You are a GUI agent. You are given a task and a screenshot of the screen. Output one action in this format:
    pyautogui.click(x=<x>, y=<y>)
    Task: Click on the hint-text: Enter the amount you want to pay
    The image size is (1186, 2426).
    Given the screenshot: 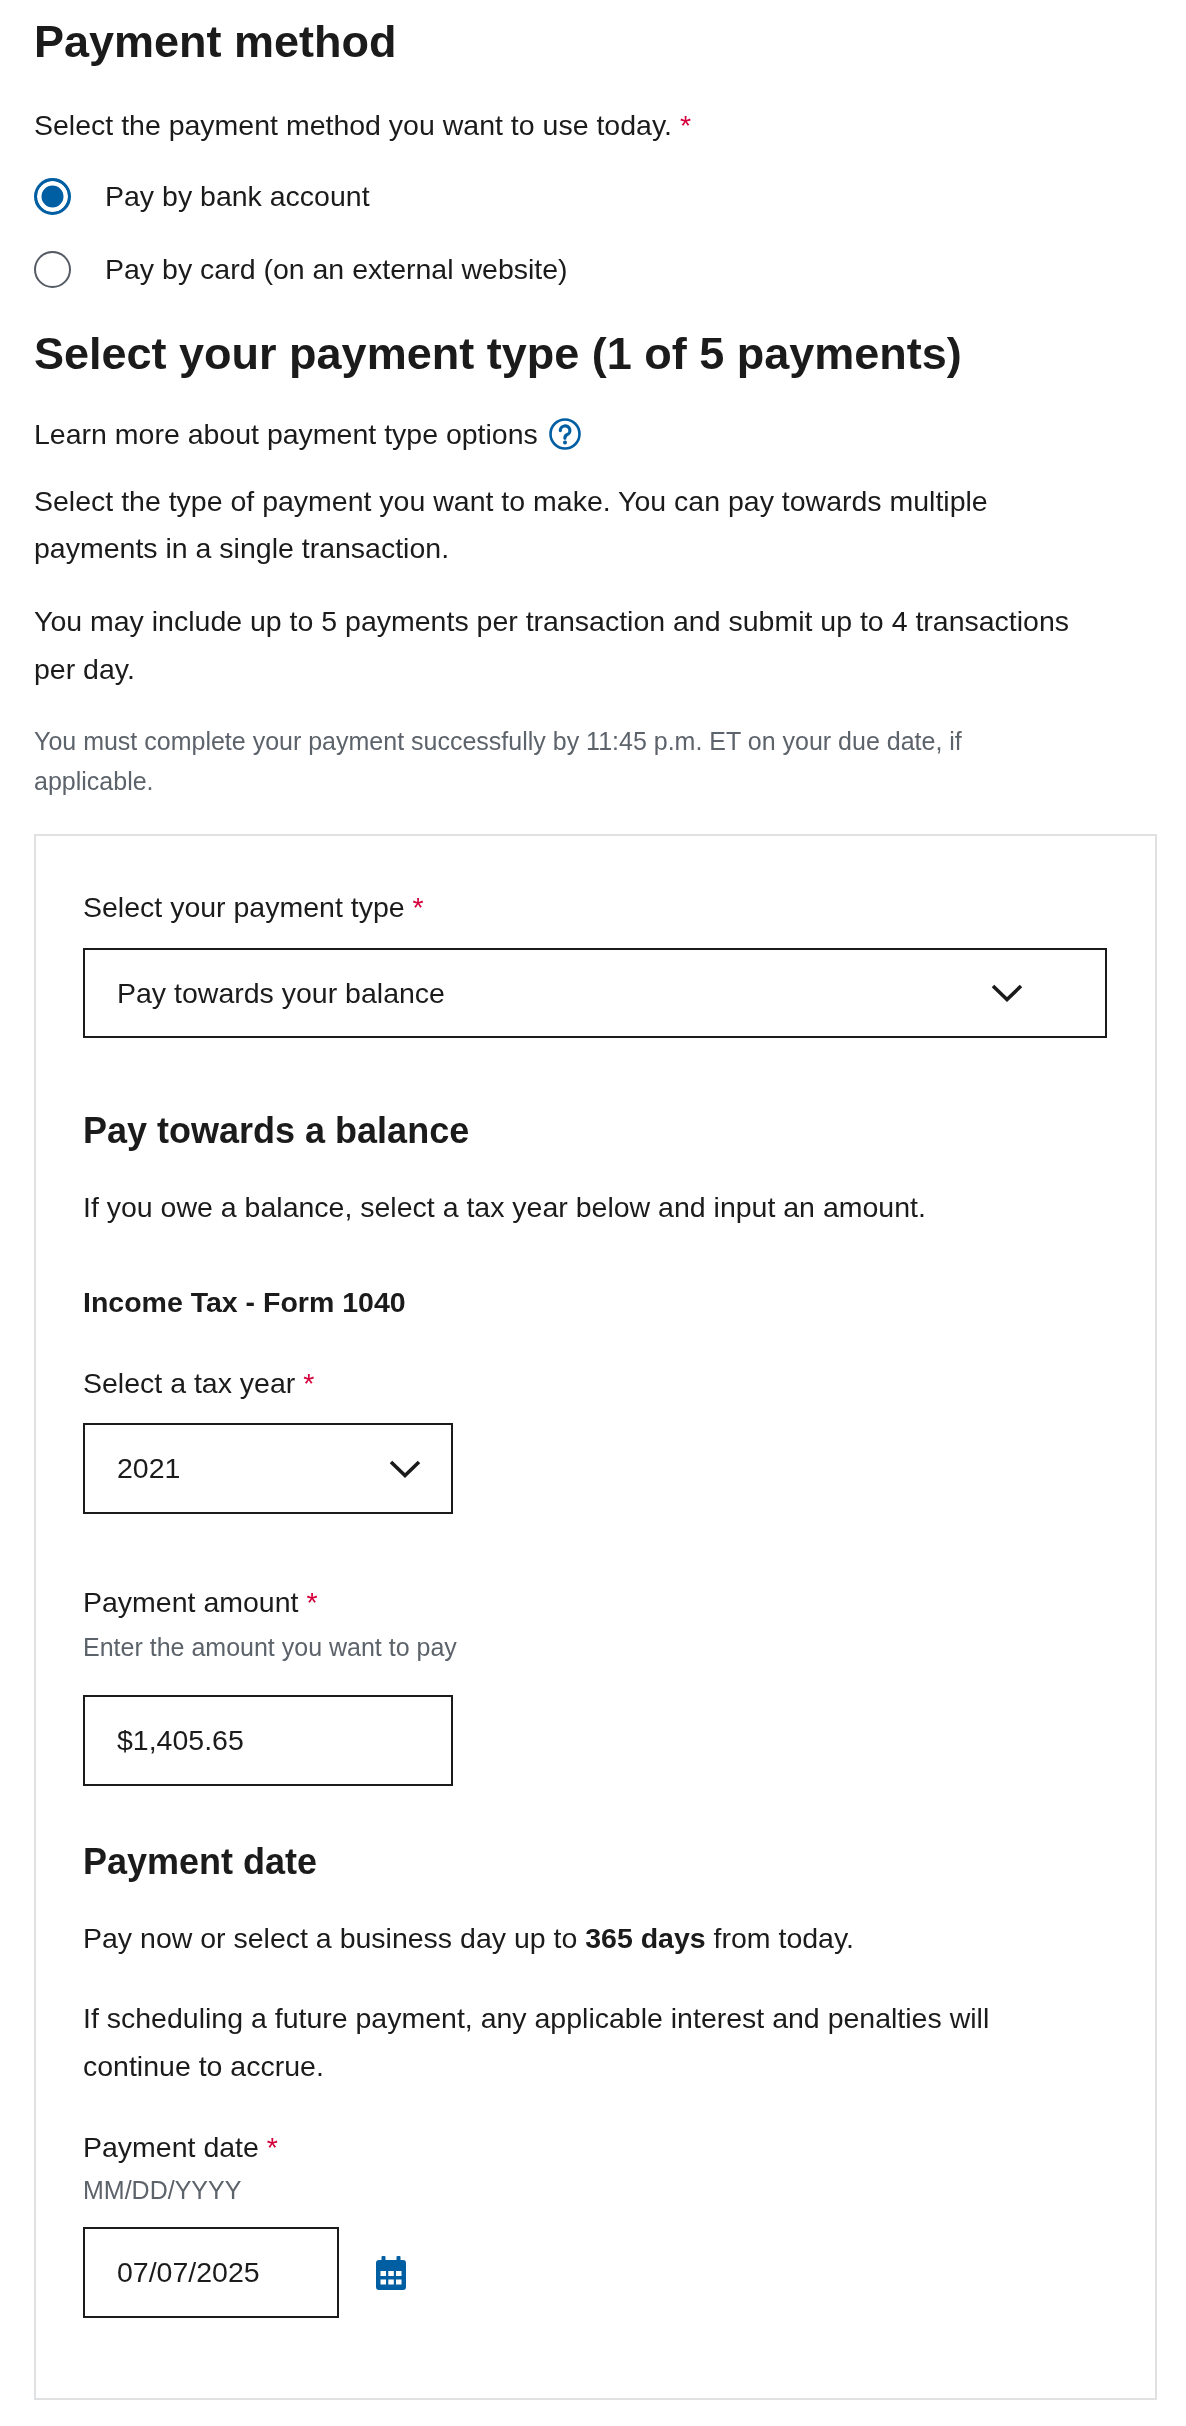 What is the action you would take?
    pyautogui.click(x=270, y=1647)
    